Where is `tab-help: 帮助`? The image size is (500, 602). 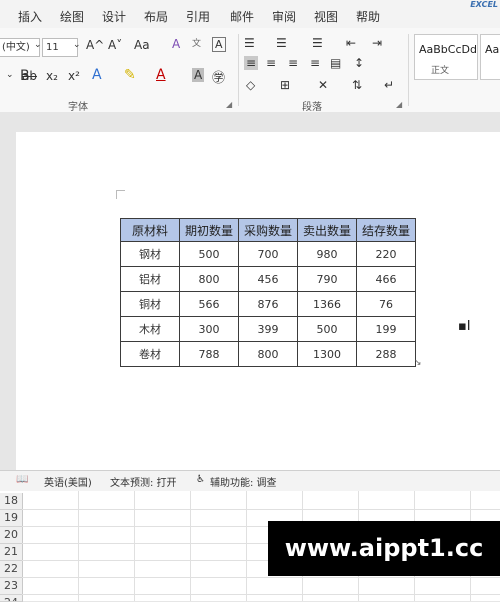
tab-help: 帮助 is located at coordinates (368, 16).